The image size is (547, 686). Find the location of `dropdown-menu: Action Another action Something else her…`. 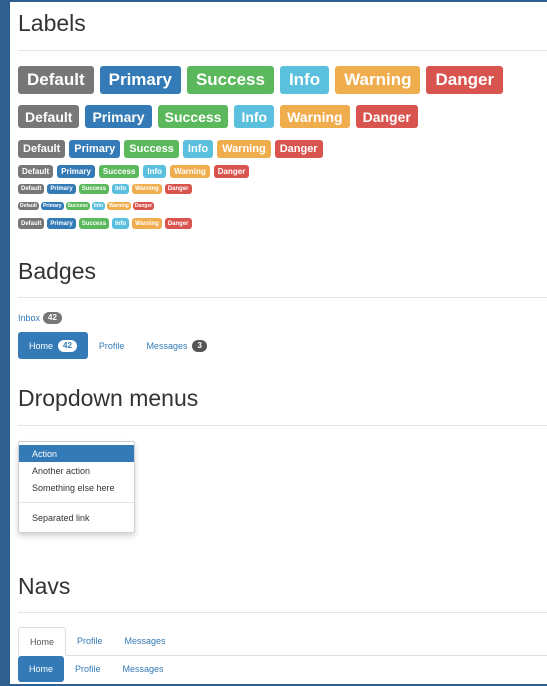

dropdown-menu: Action Another action Something else her… is located at coordinates (76, 487).